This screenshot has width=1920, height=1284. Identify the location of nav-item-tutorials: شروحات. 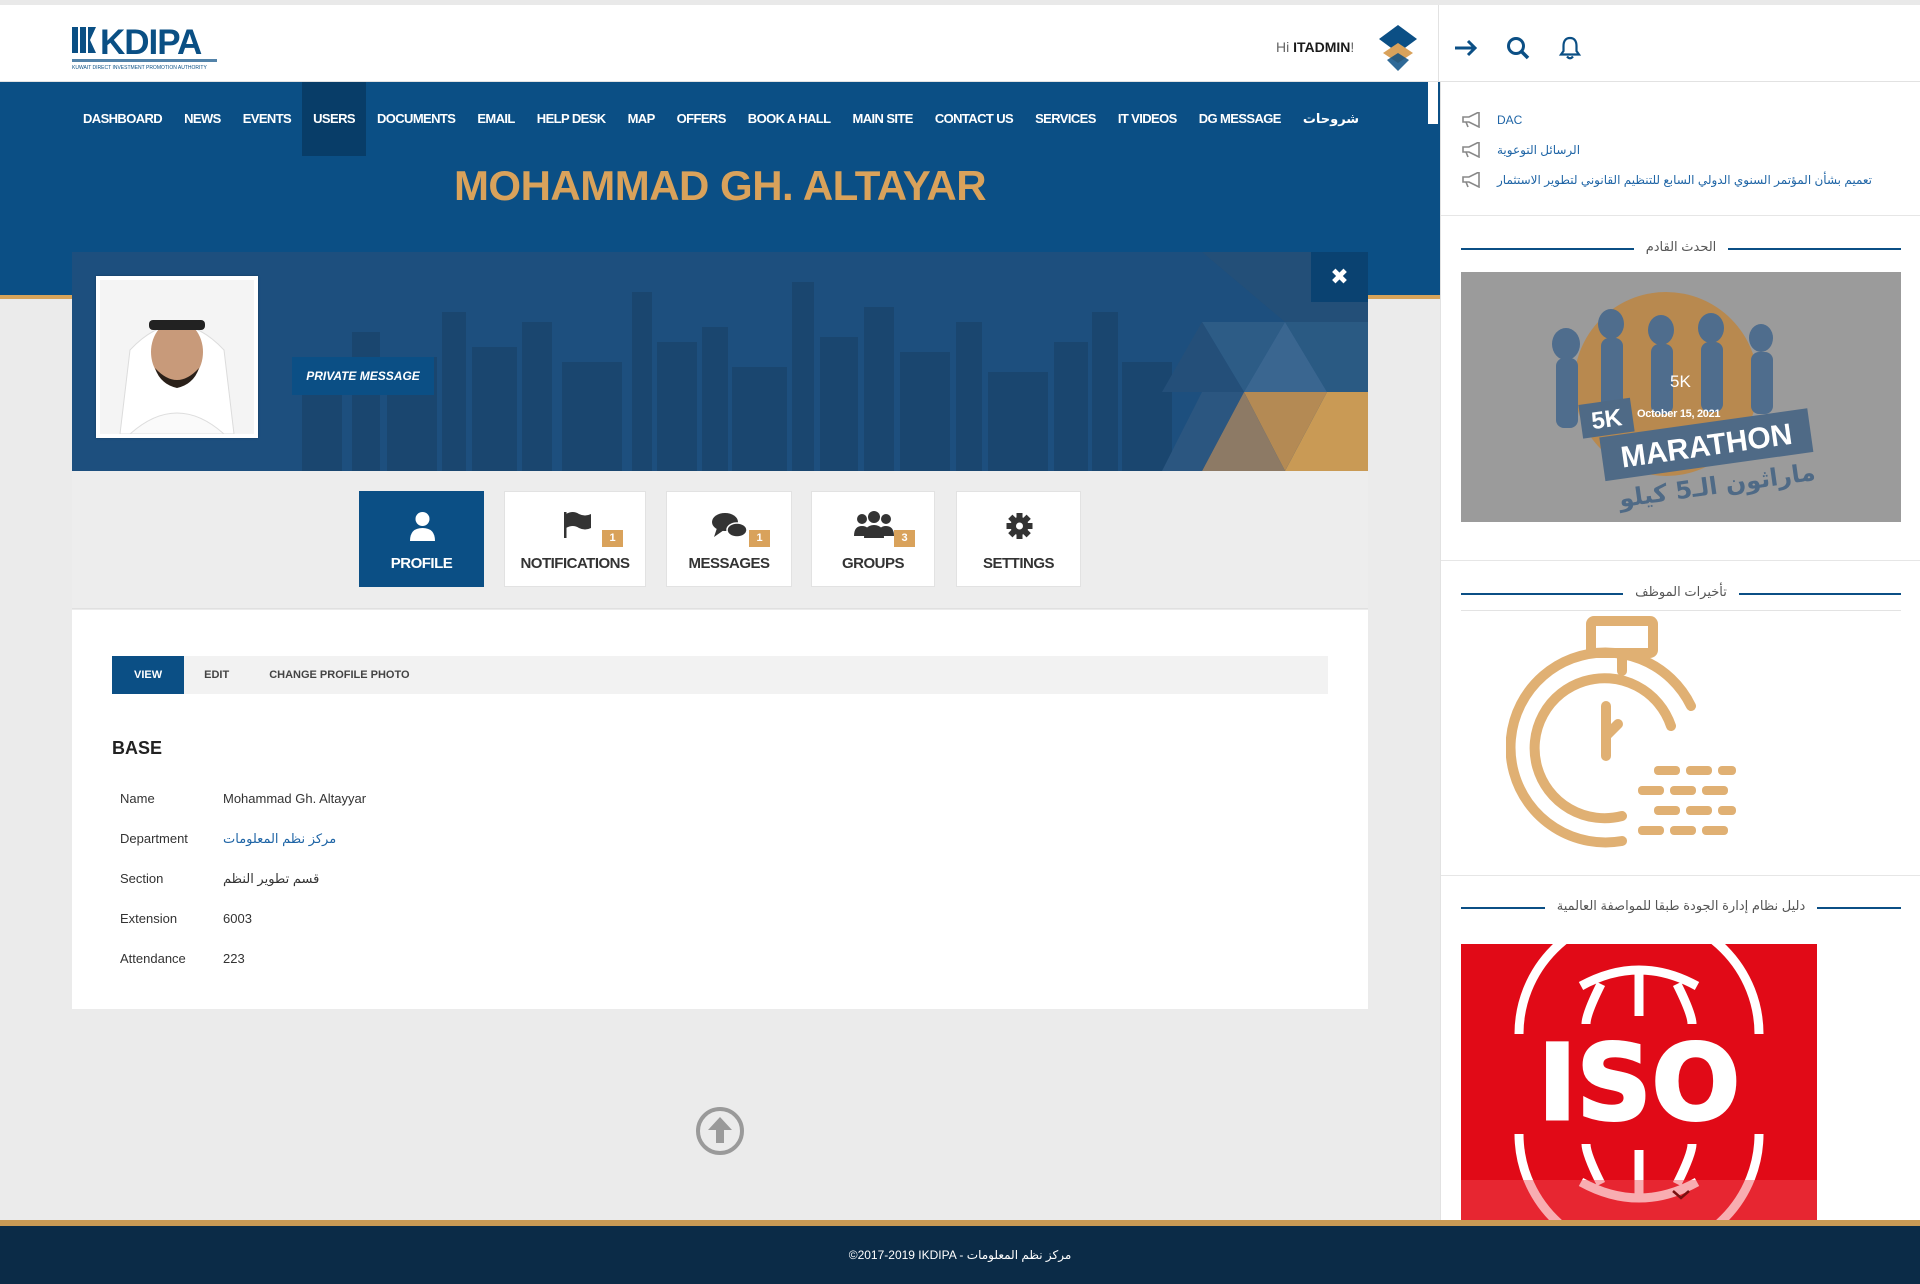
(1331, 119).